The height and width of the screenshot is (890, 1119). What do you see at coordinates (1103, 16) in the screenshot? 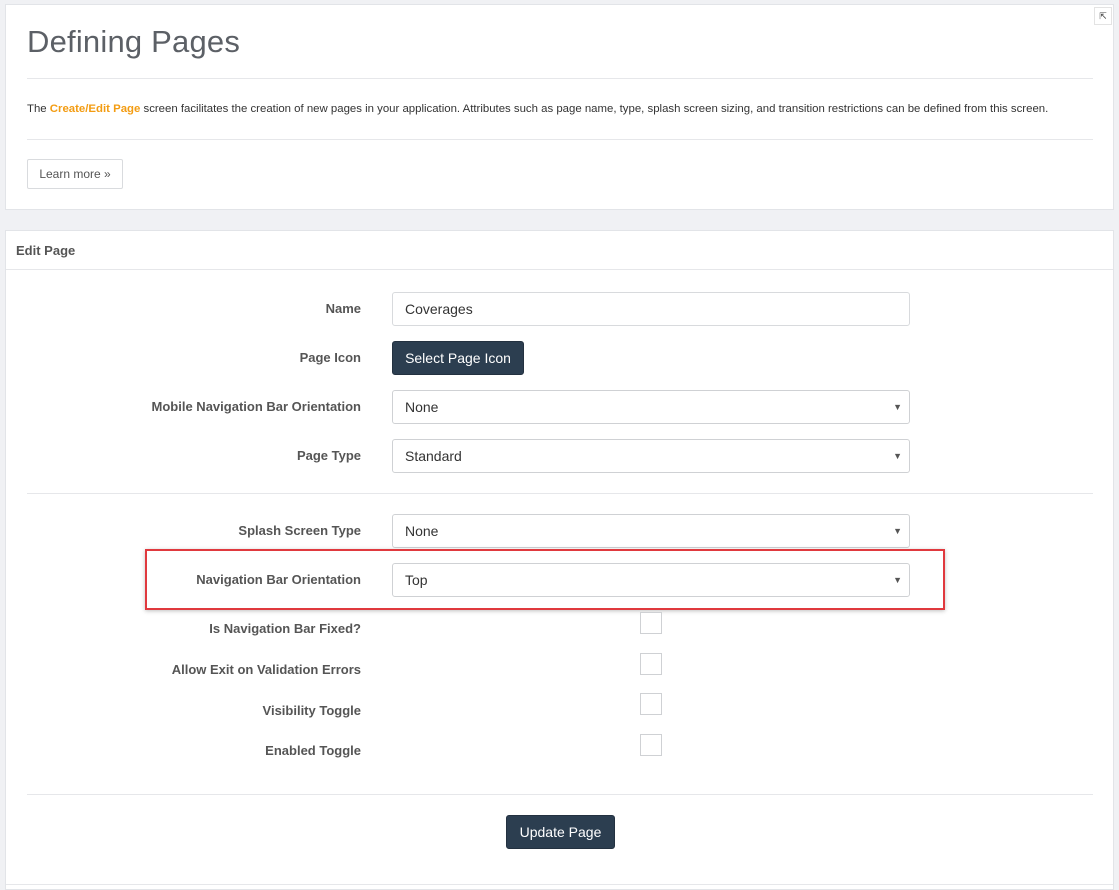
I see `collapse-icon: ⇱` at bounding box center [1103, 16].